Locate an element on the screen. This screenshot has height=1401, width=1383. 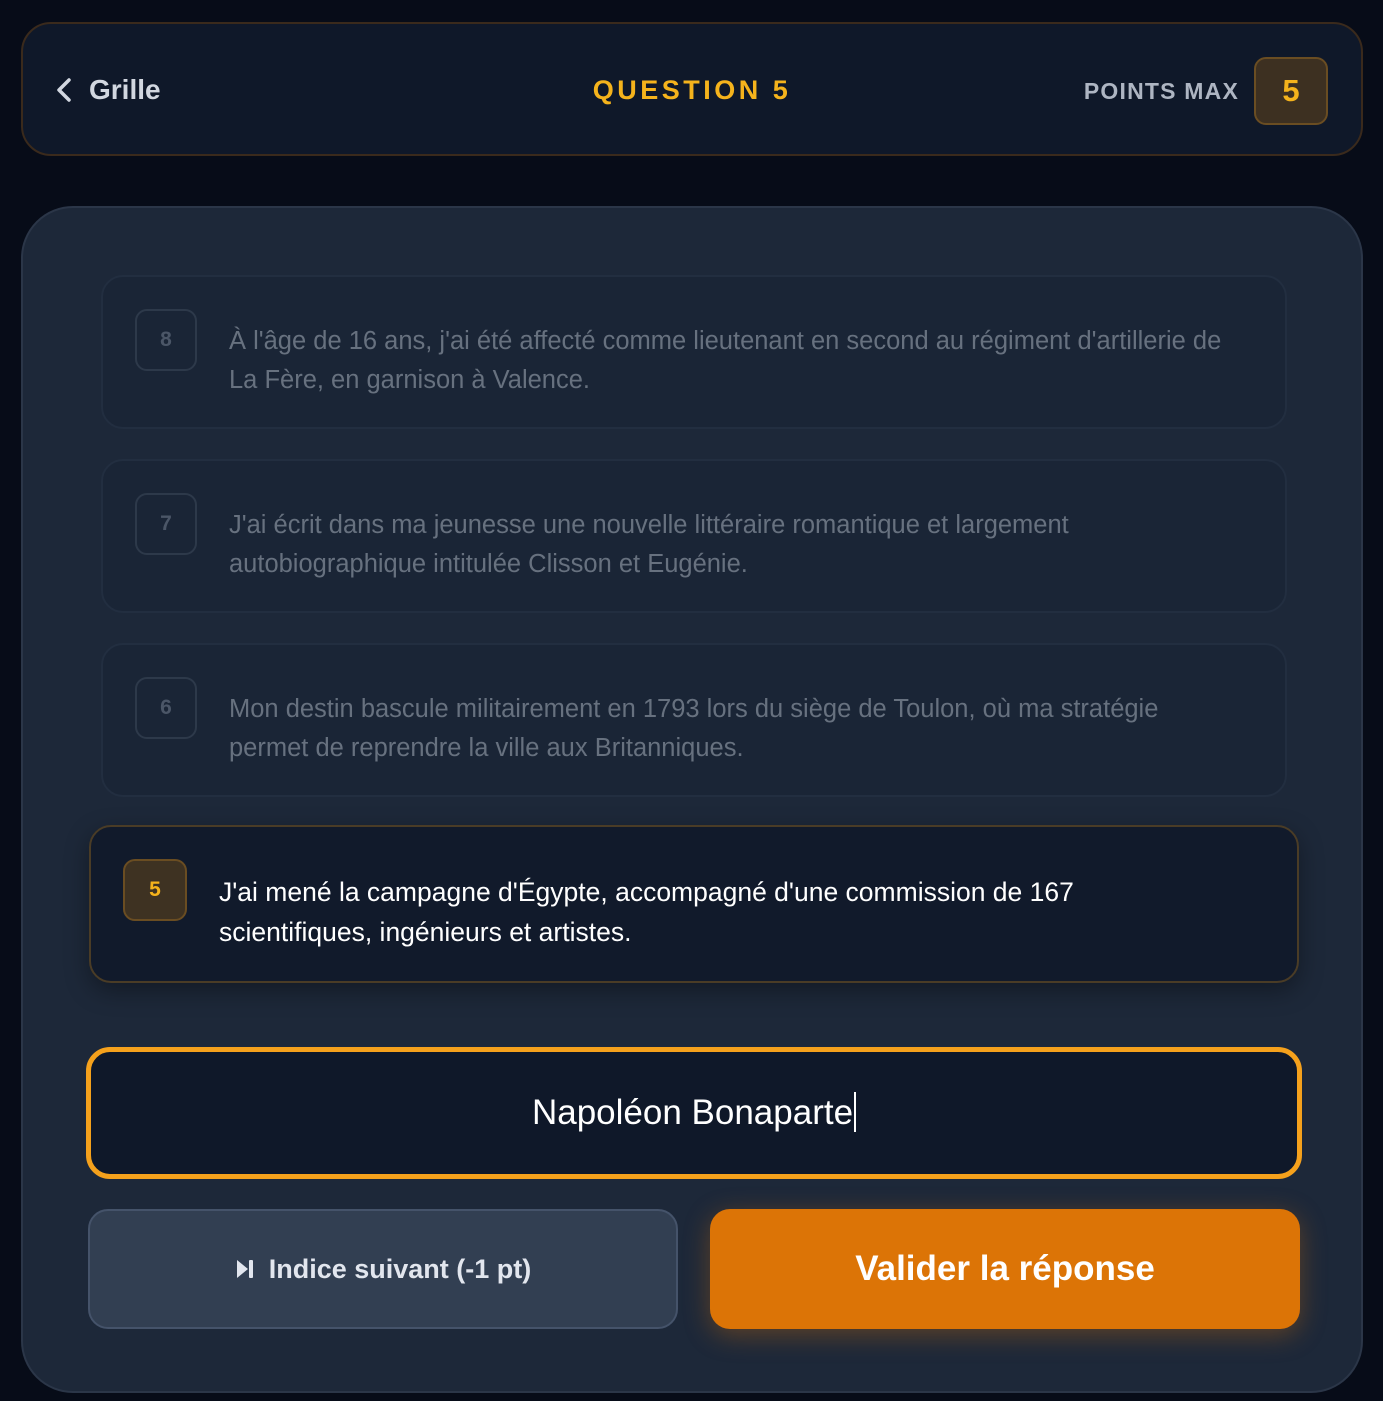
answer-input: Napoléon Bonaparte is located at coordinates (694, 1113).